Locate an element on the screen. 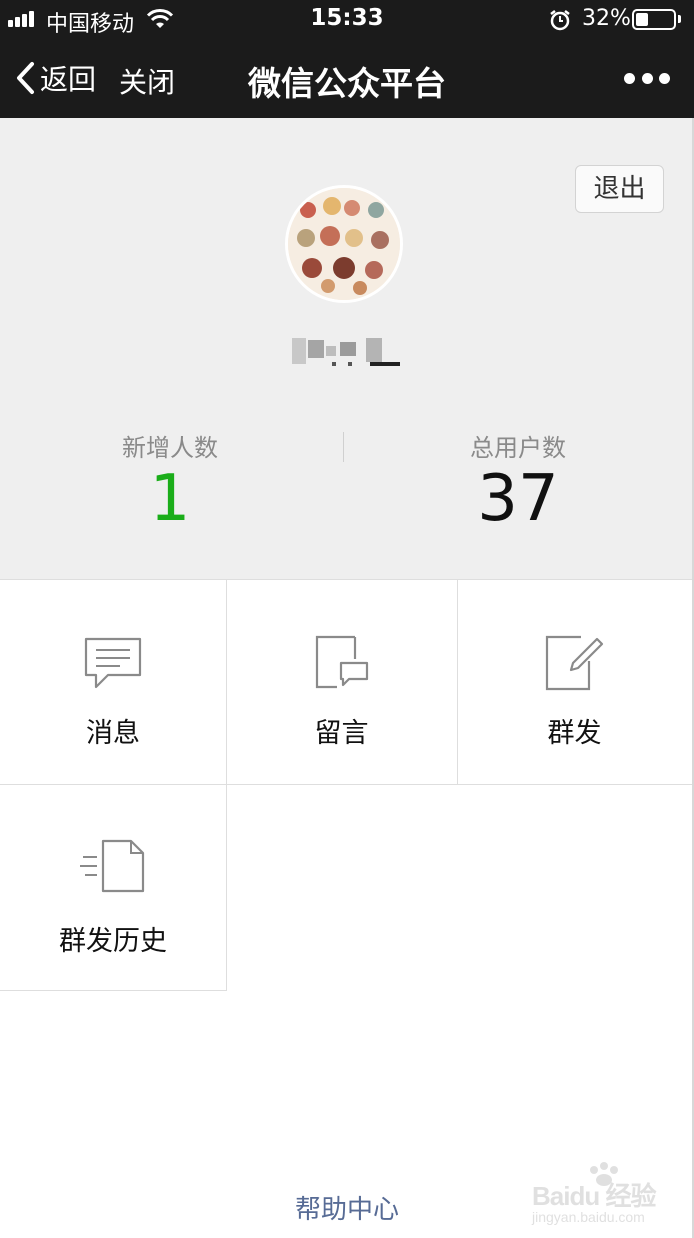 The image size is (694, 1238). new-users-value: 1 is located at coordinates (170, 499).